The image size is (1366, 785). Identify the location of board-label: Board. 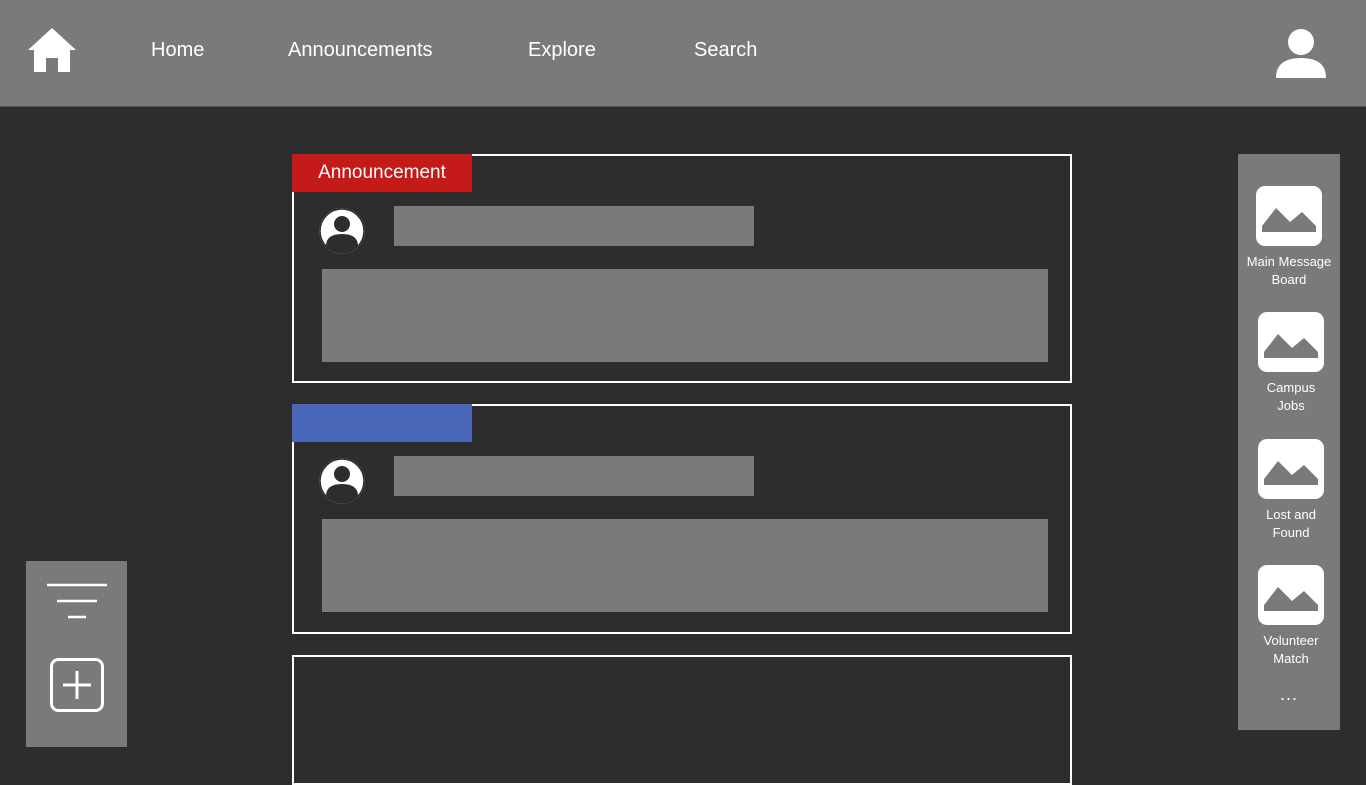
(1289, 279).